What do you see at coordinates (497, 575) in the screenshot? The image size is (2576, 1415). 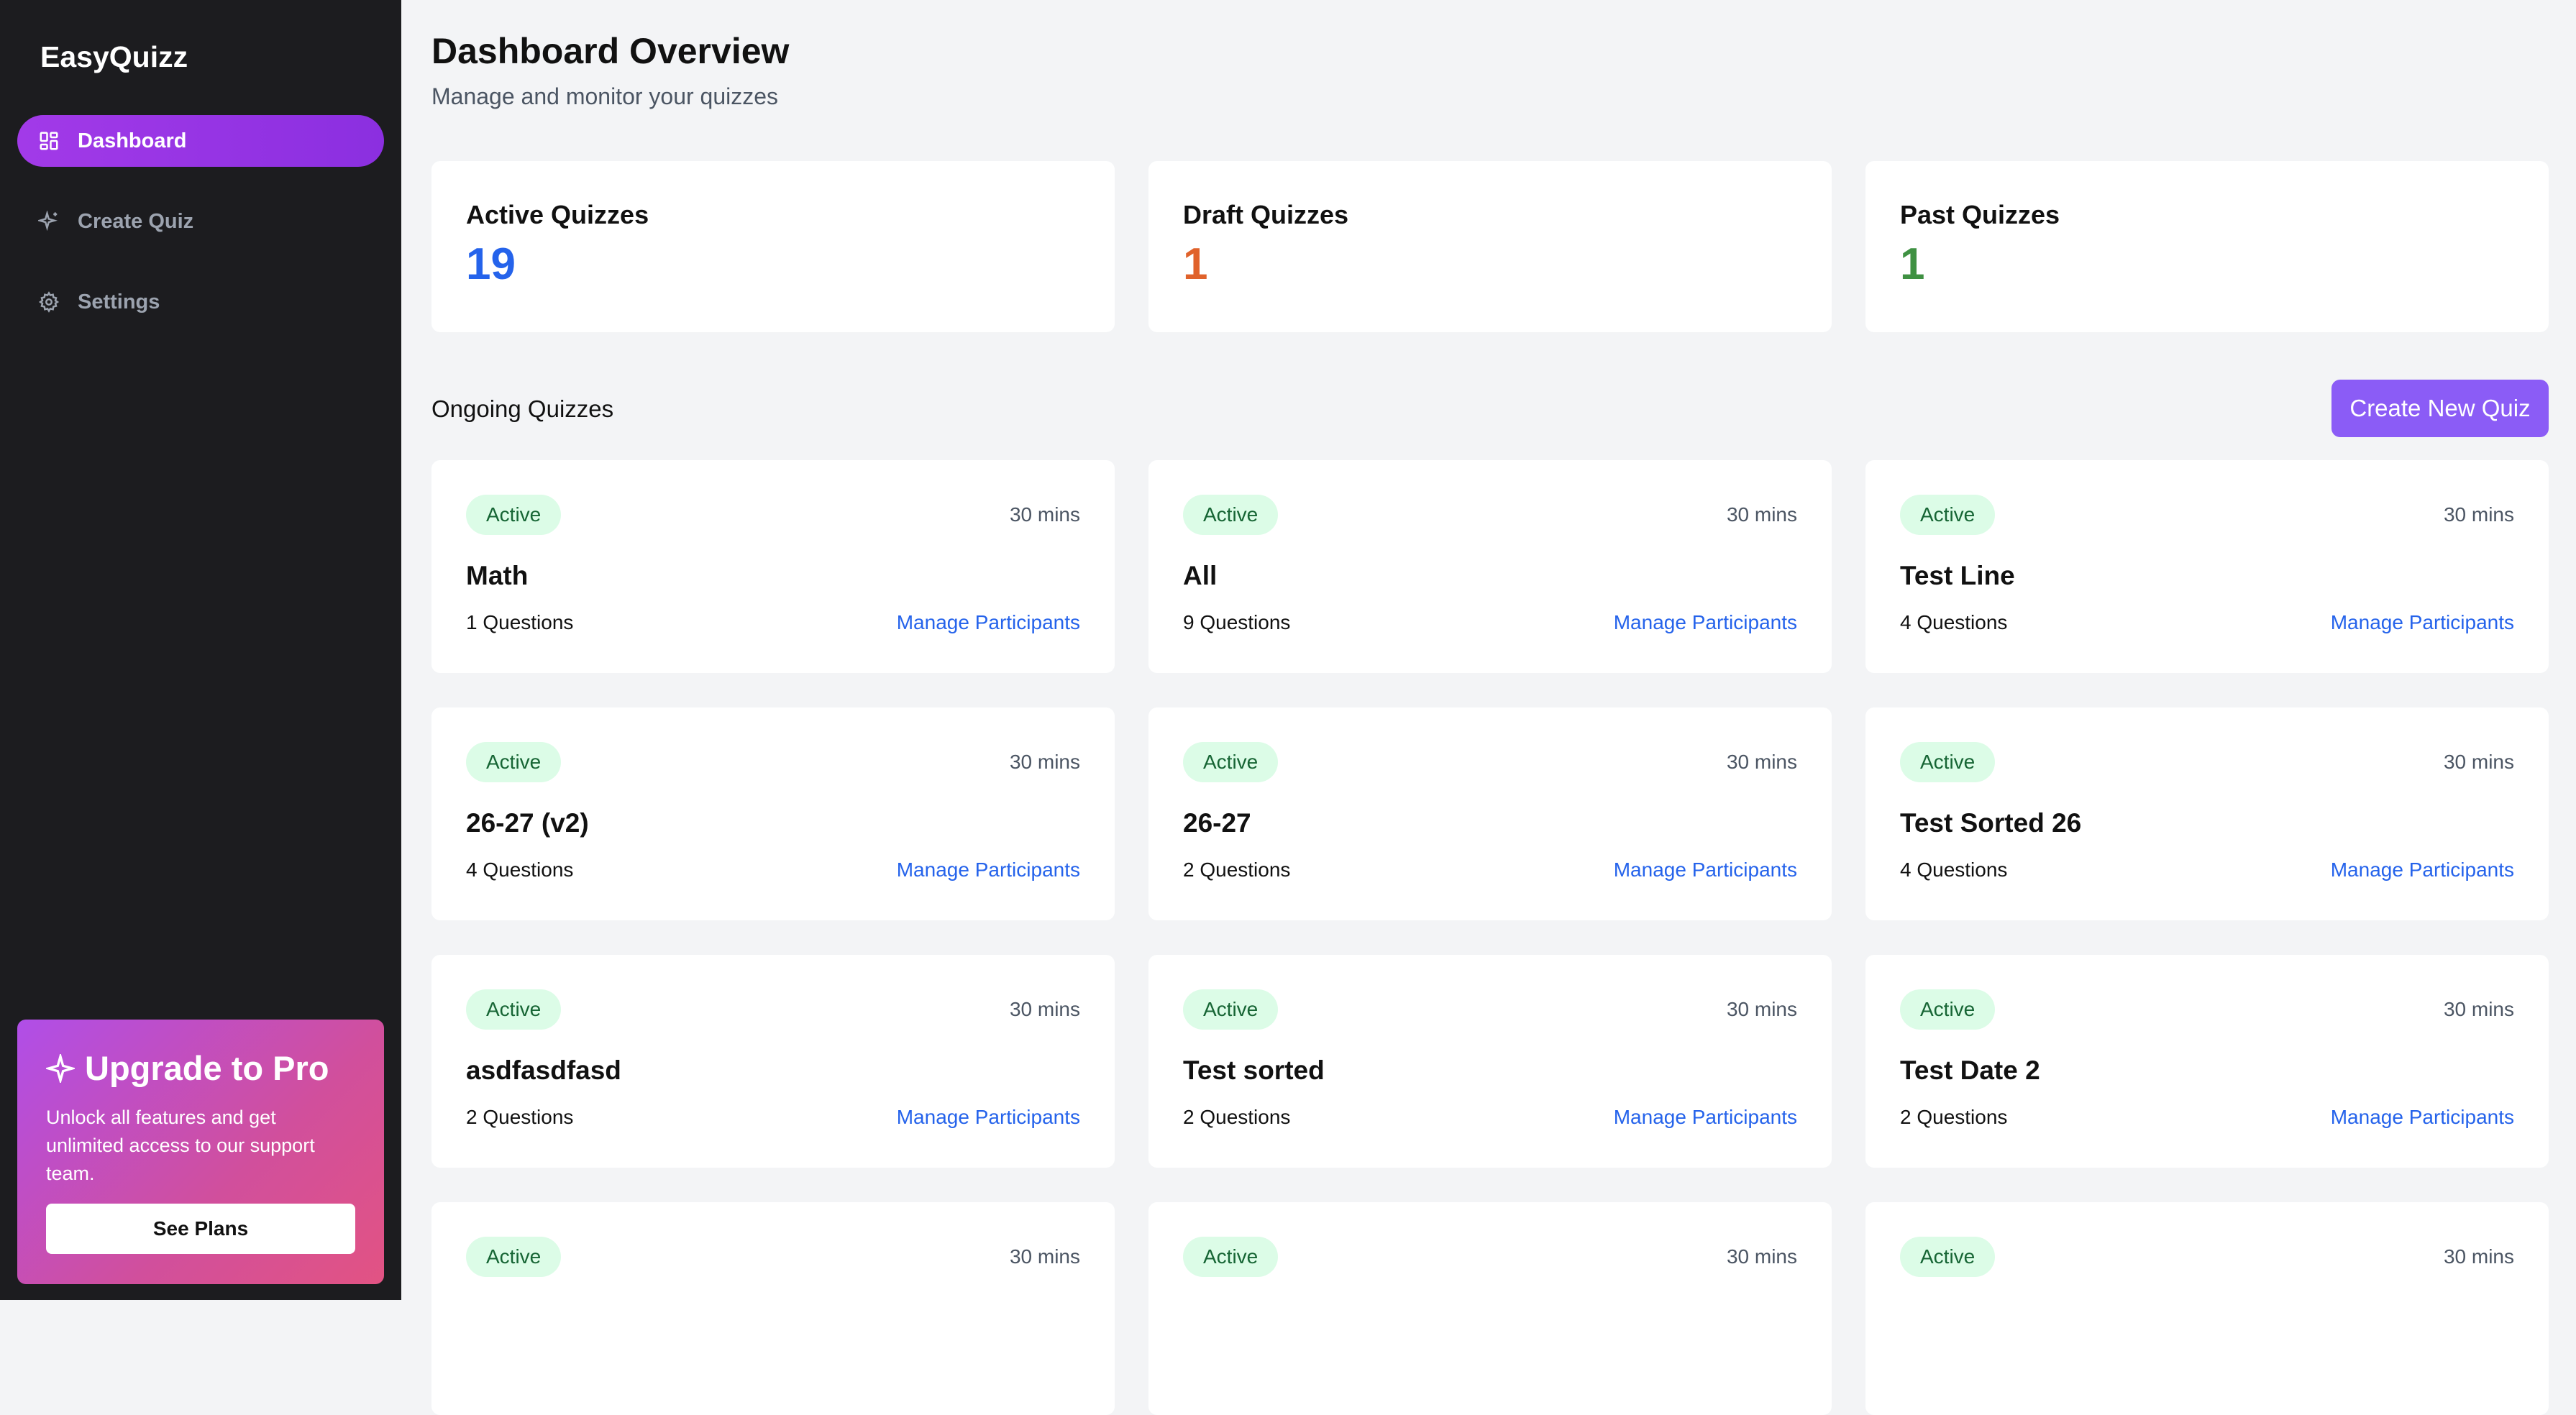 I see `quiz-title: Math` at bounding box center [497, 575].